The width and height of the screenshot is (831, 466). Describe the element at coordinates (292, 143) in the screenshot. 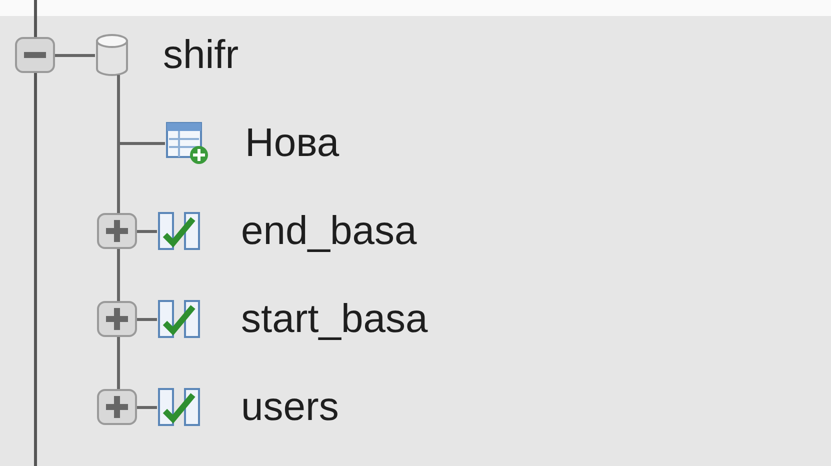

I see `tree-item-label: Нова` at that location.